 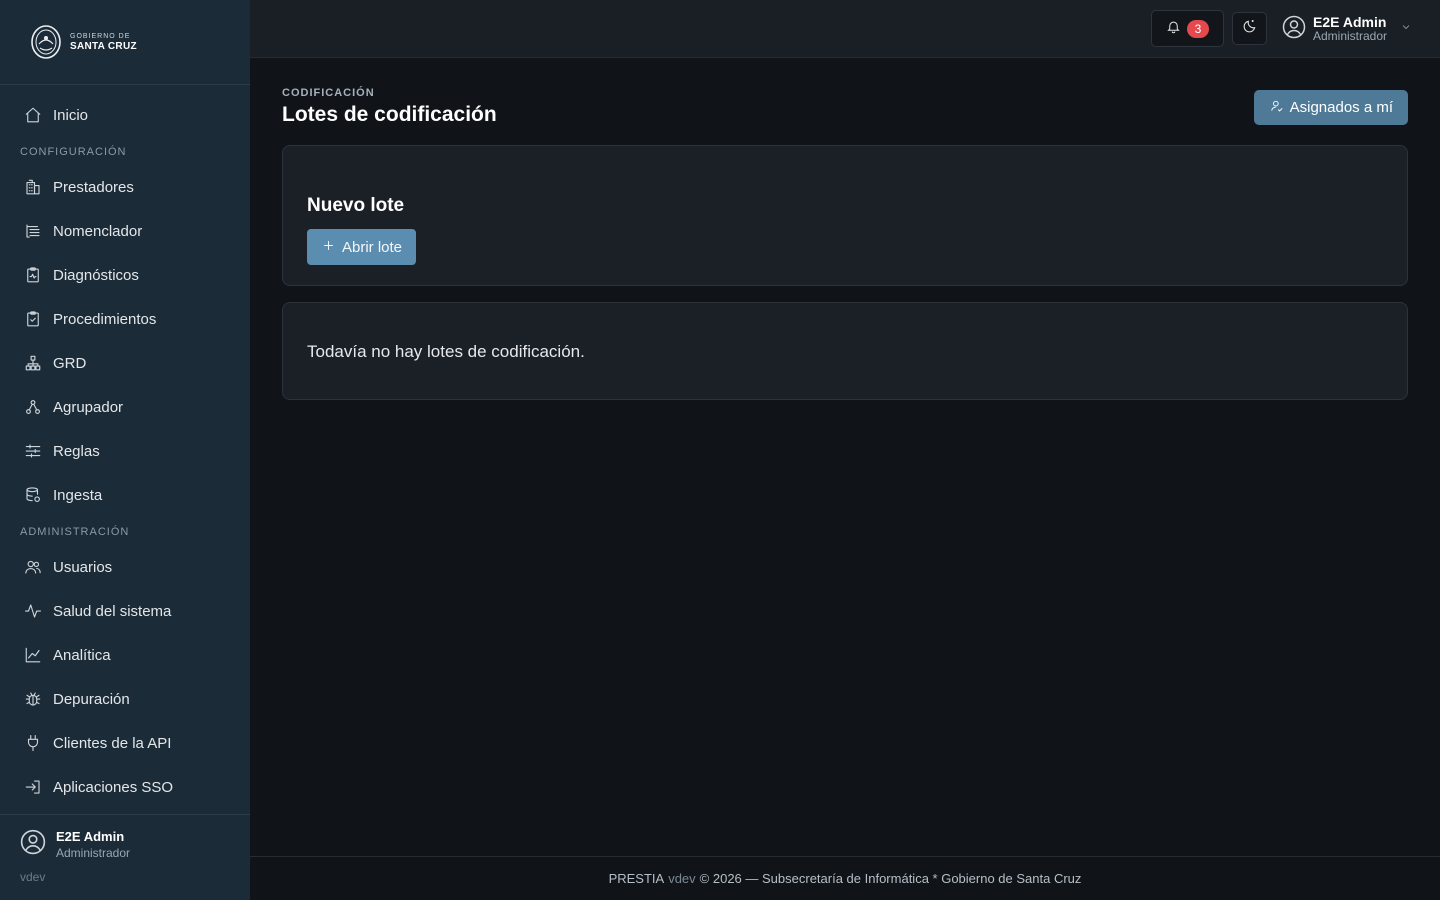 What do you see at coordinates (125, 363) in the screenshot?
I see `sidebar-item-grd: GRD` at bounding box center [125, 363].